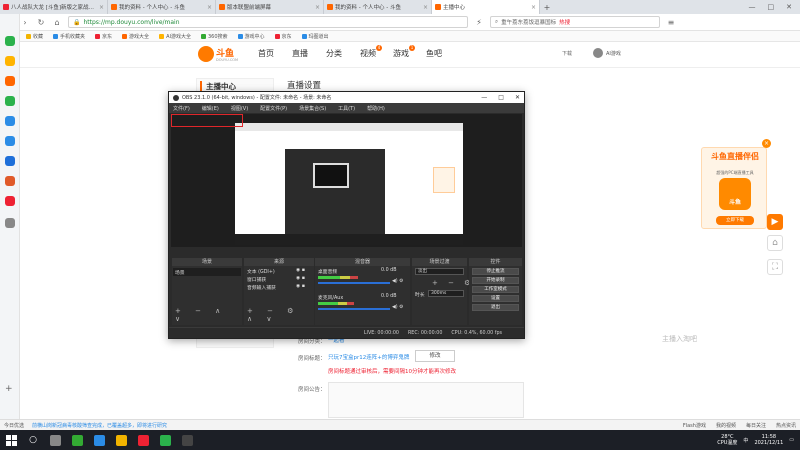  Describe the element at coordinates (575, 22) in the screenshot. I see `search-input: ⌕ 重午荔东荔饭逗暴国标 热搜` at that location.